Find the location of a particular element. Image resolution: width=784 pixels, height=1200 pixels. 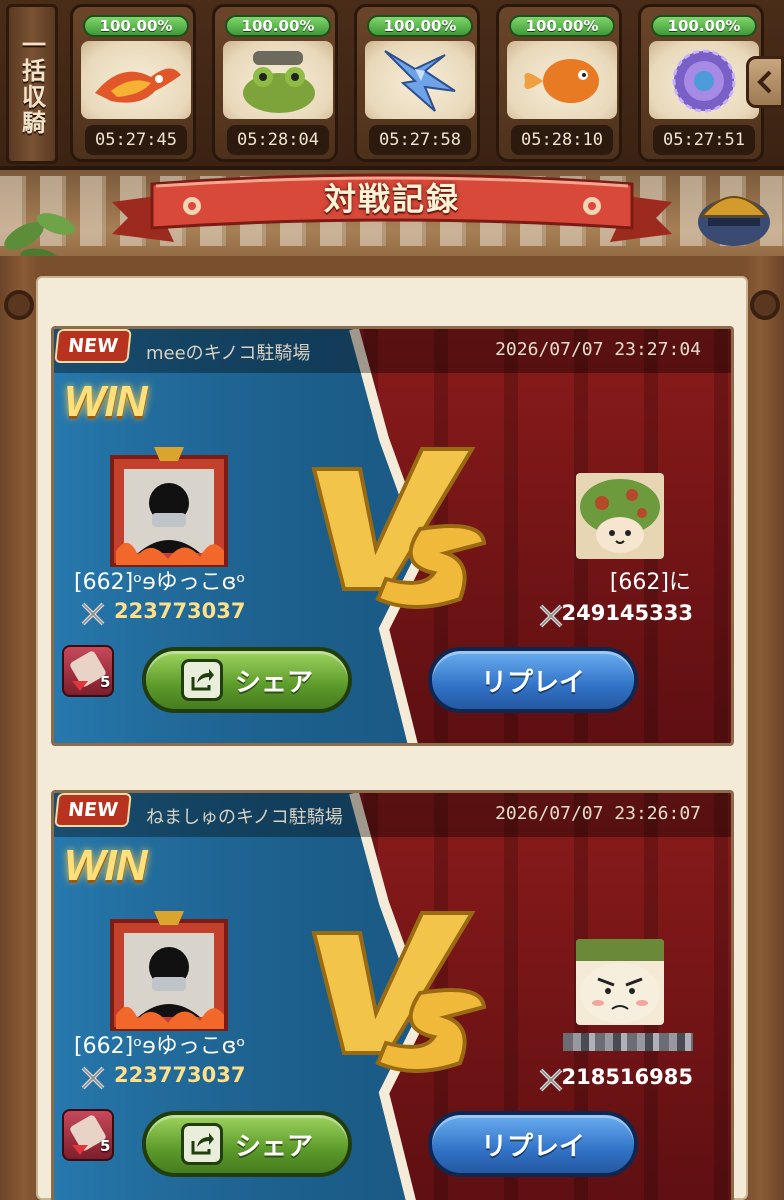

green-mushroom-avatar-icon is located at coordinates (620, 516).